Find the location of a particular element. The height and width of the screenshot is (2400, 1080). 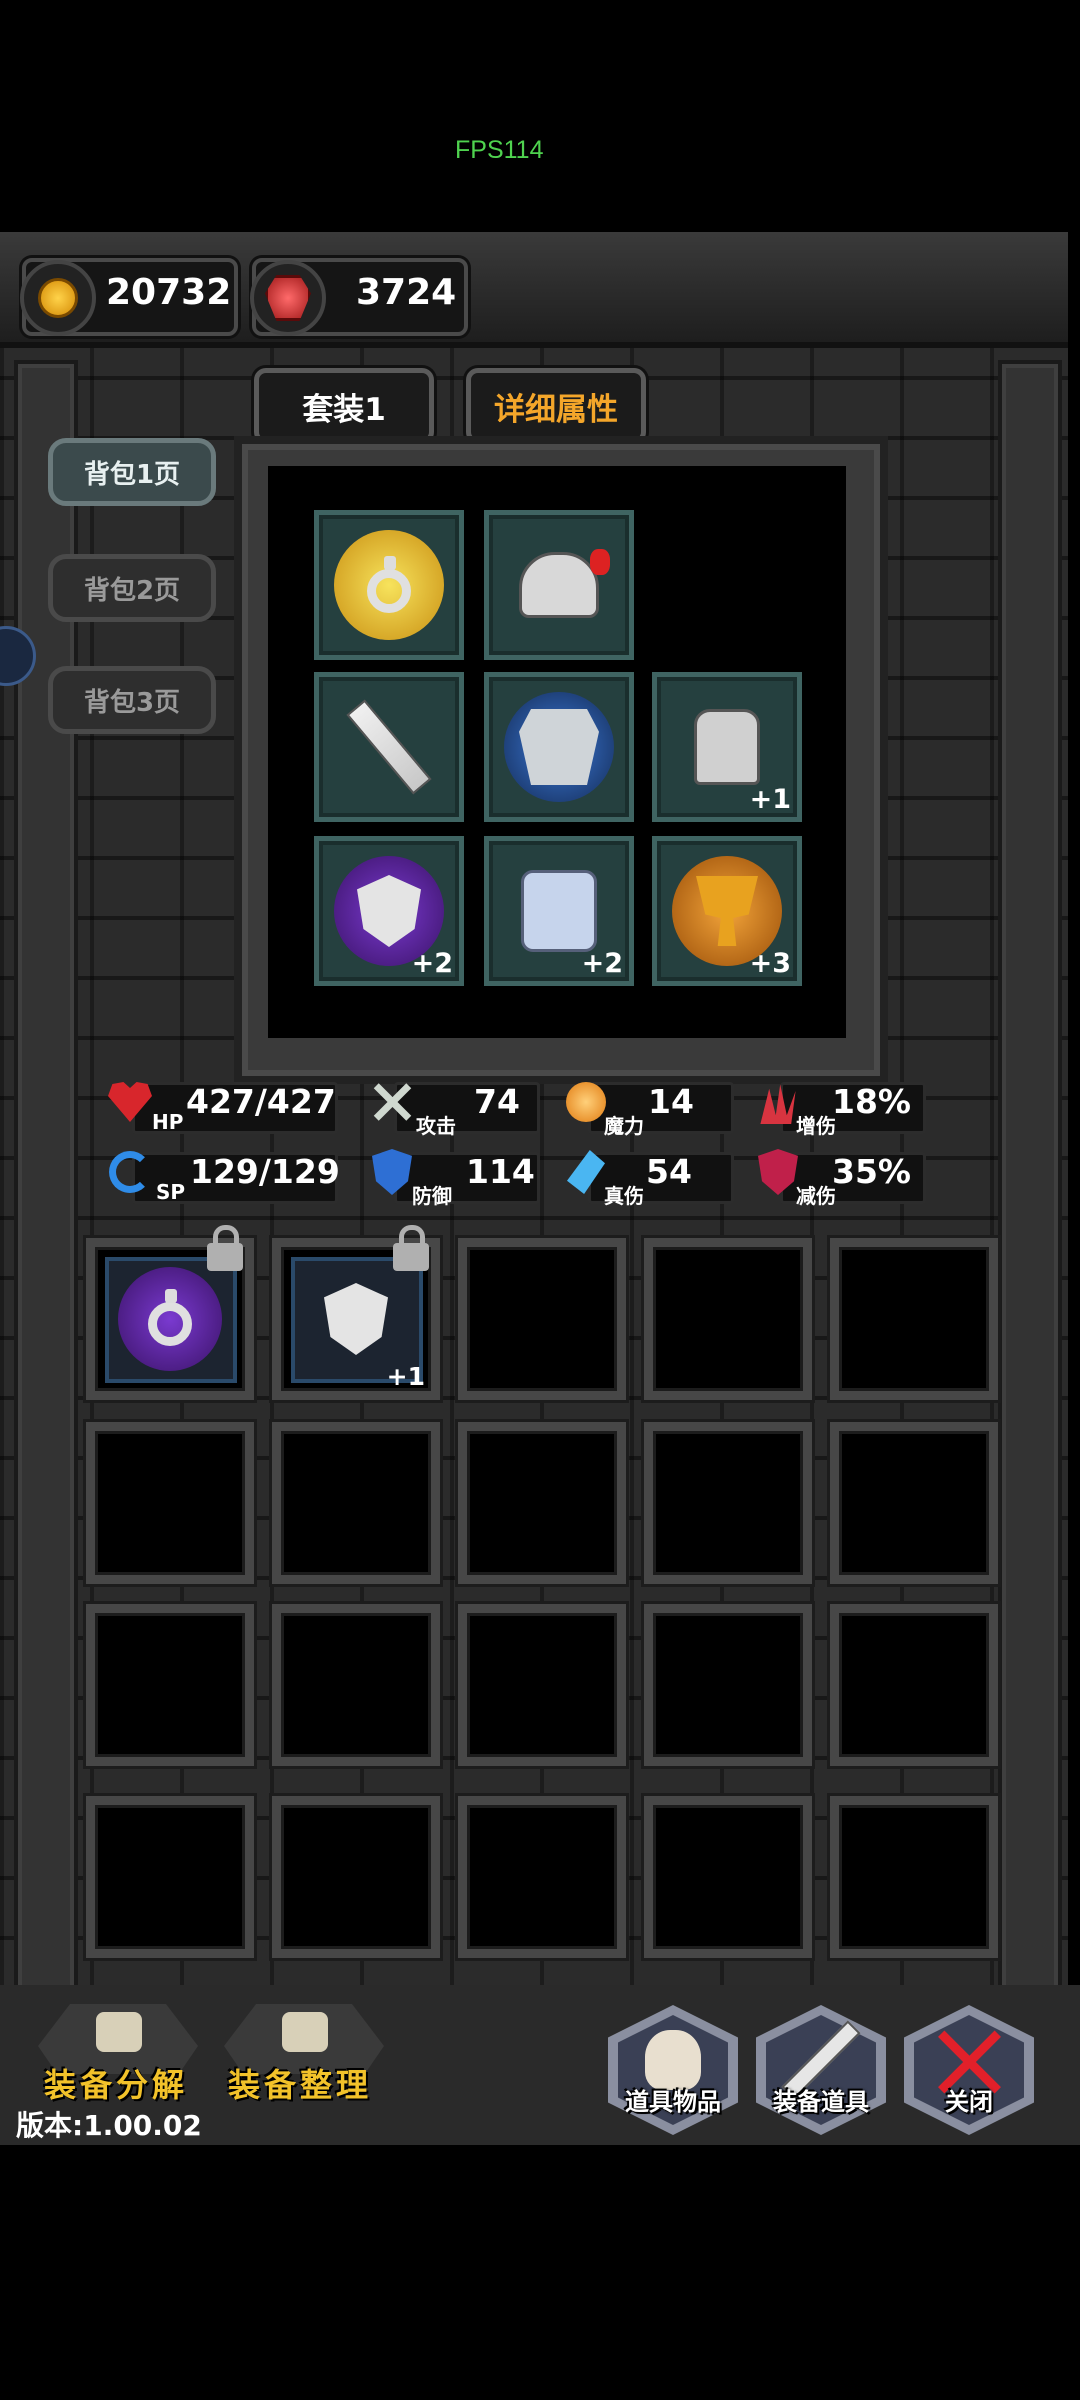

equip-slot-shield: +2 is located at coordinates (389, 911).